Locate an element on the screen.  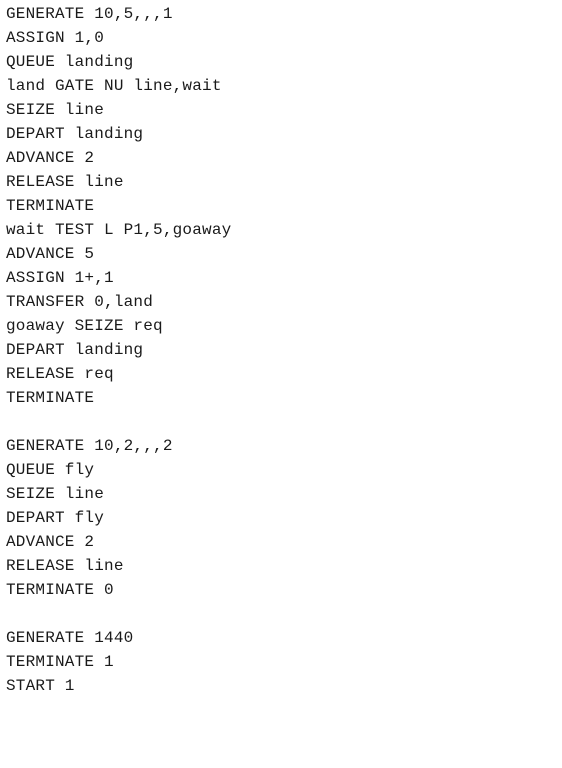
code-line: ASSIGN 1+,1 is located at coordinates (60, 278).